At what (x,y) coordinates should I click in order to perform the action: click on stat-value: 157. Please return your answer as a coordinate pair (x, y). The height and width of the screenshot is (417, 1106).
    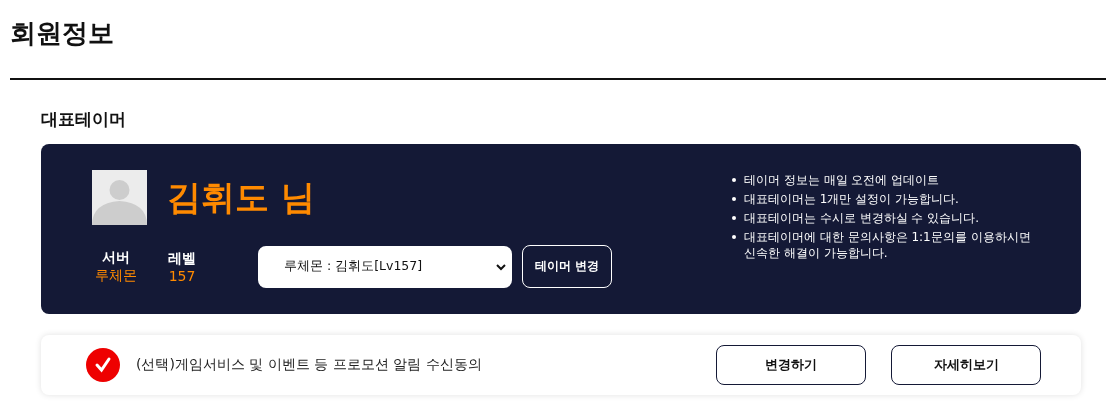
    Looking at the image, I should click on (182, 275).